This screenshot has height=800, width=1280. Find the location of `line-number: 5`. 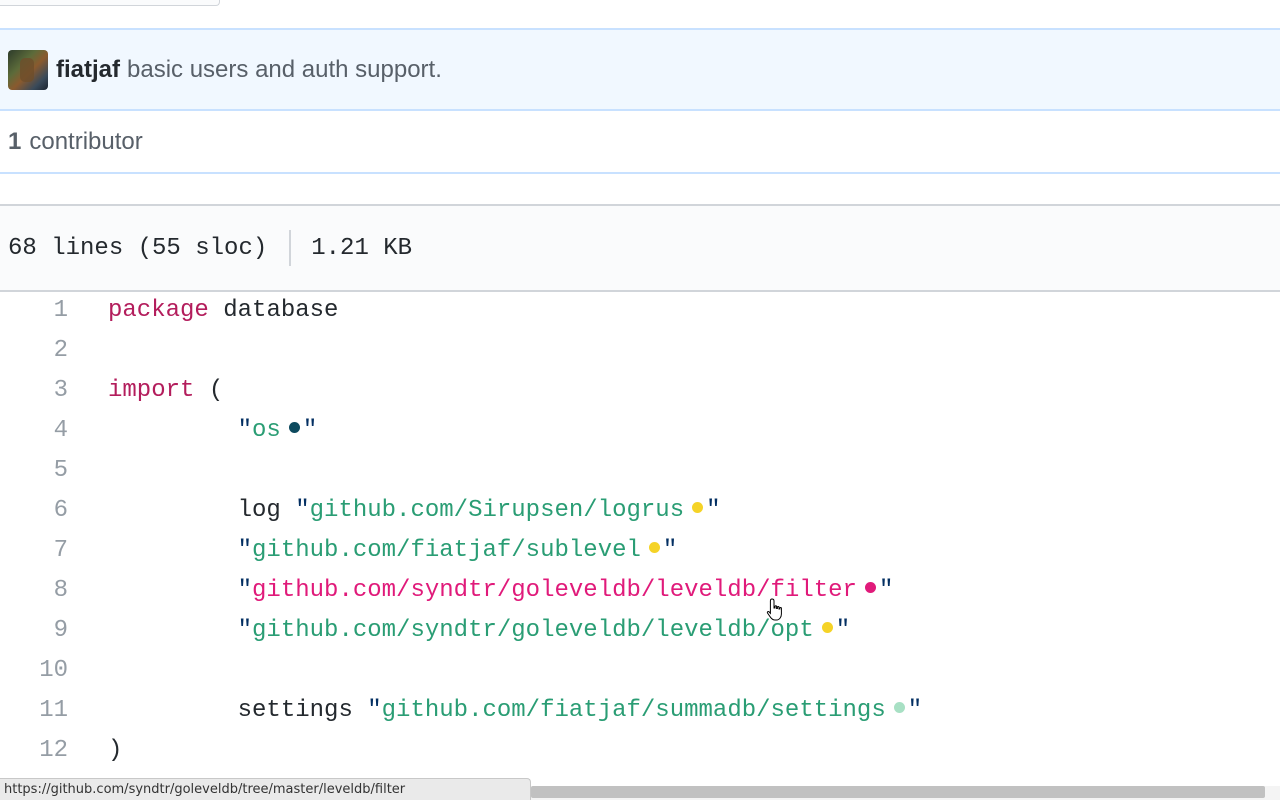

line-number: 5 is located at coordinates (34, 471).